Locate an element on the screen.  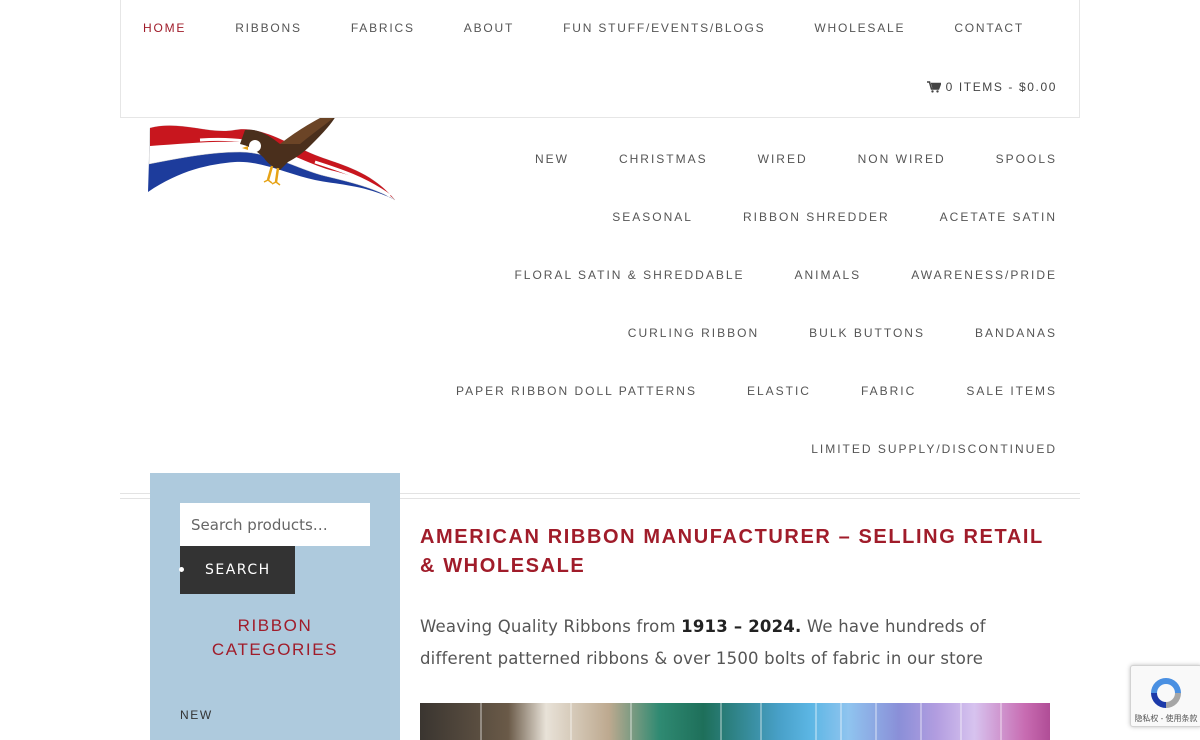
category-sale-items: SALE ITEMS is located at coordinates (1011, 385).